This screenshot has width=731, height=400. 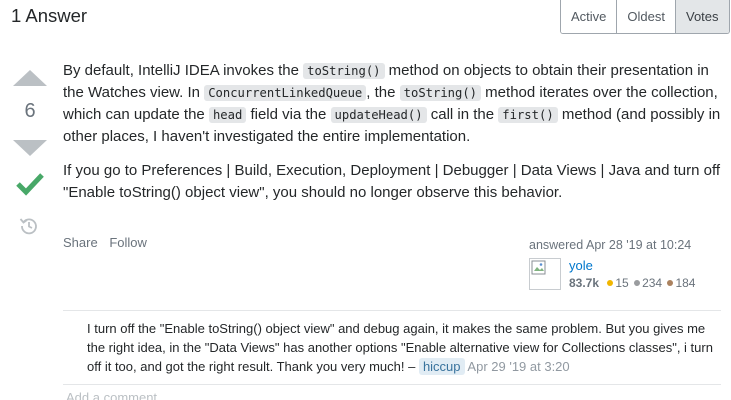 What do you see at coordinates (441, 366) in the screenshot?
I see `comment-user-link: hiccup` at bounding box center [441, 366].